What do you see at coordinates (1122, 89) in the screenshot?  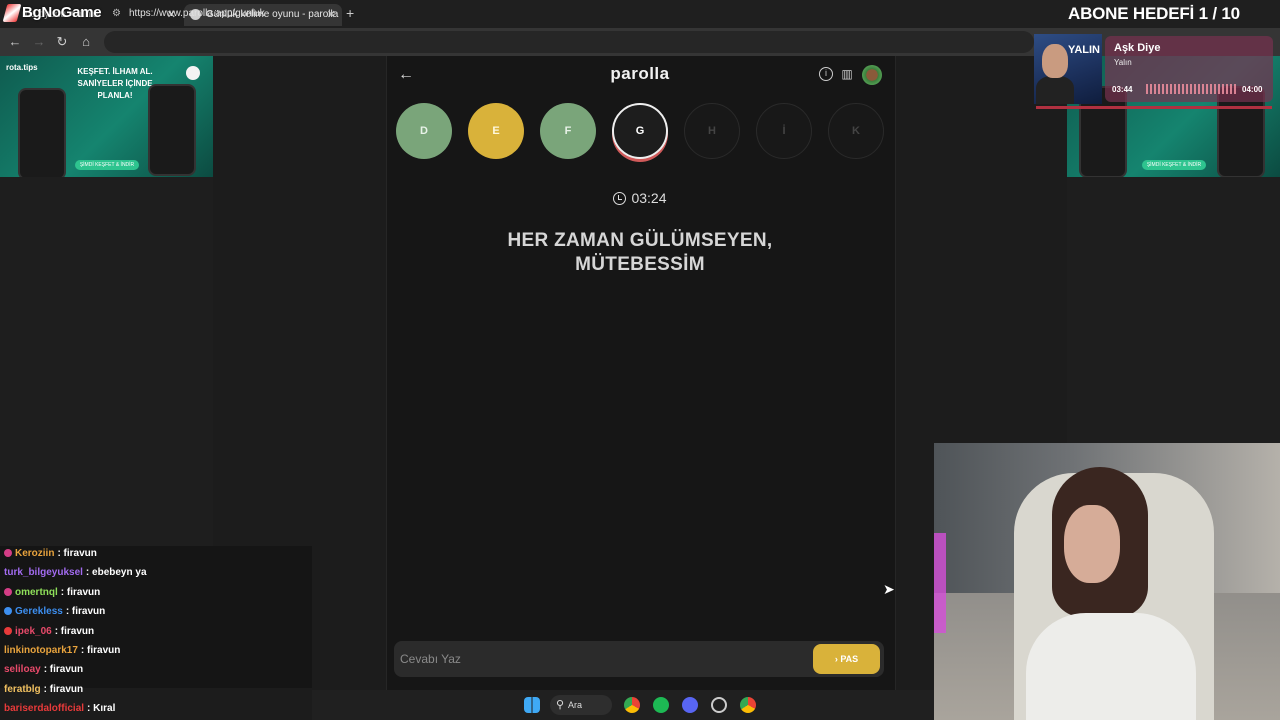 I see `song-elapsed: 03:44` at bounding box center [1122, 89].